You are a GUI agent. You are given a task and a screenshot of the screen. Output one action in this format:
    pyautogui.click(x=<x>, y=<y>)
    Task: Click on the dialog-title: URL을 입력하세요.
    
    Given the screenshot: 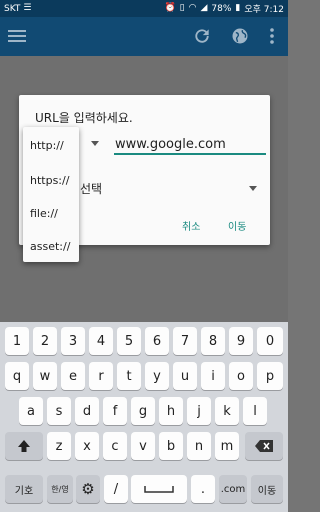 What is the action you would take?
    pyautogui.click(x=84, y=118)
    